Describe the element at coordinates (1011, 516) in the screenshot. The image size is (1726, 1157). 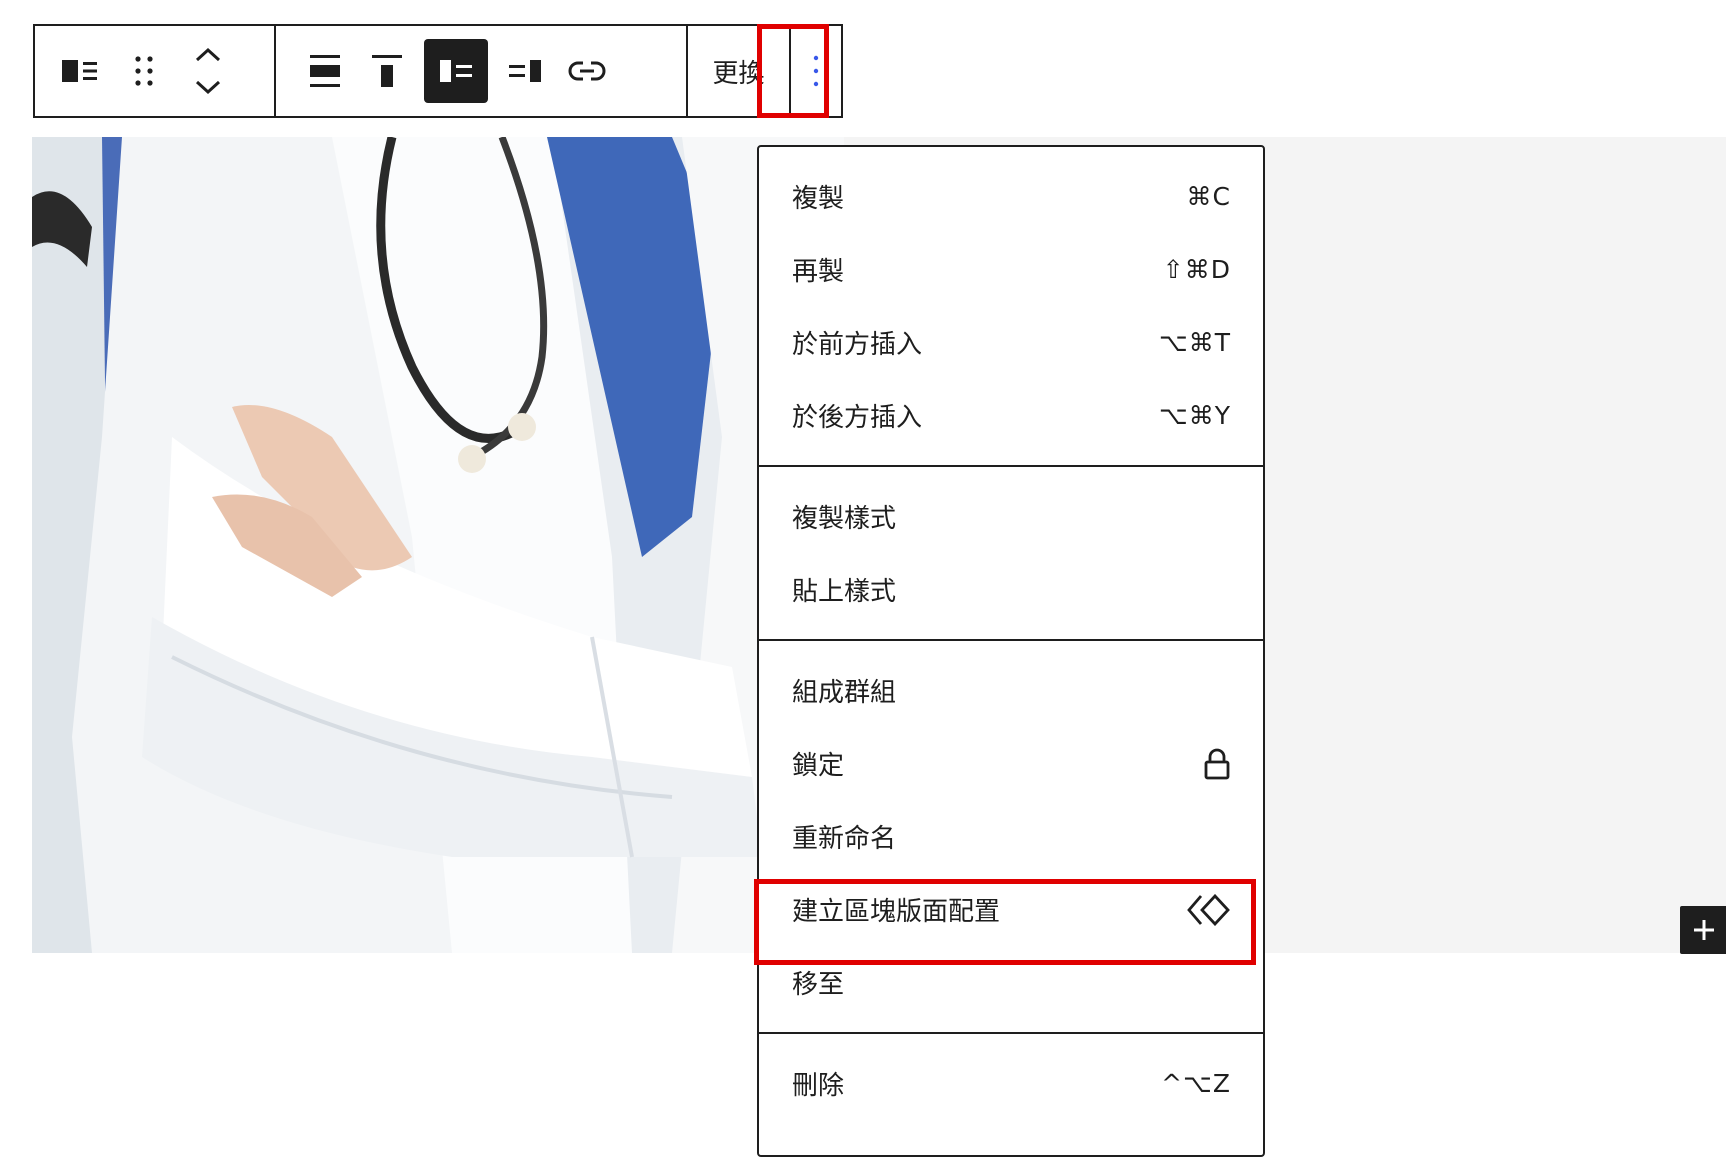
I see `menu-item-copy-styles: 複製樣式` at that location.